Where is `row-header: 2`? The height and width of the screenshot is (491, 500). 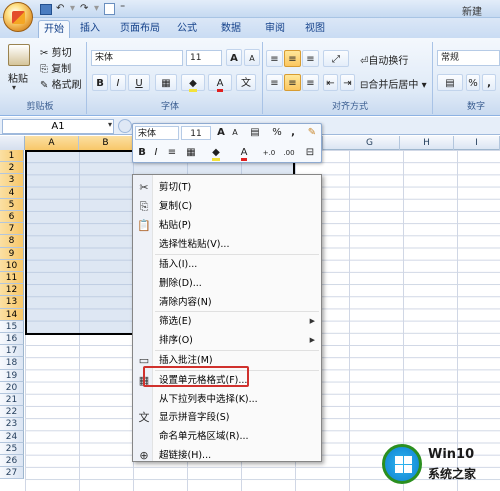 row-header: 2 is located at coordinates (12, 168).